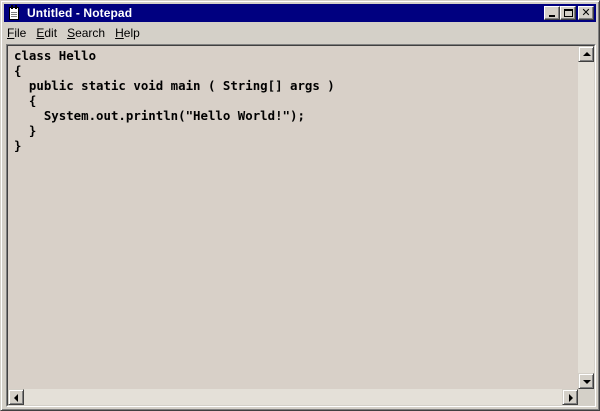 The image size is (600, 411). What do you see at coordinates (86, 33) in the screenshot?
I see `menu-search: Search` at bounding box center [86, 33].